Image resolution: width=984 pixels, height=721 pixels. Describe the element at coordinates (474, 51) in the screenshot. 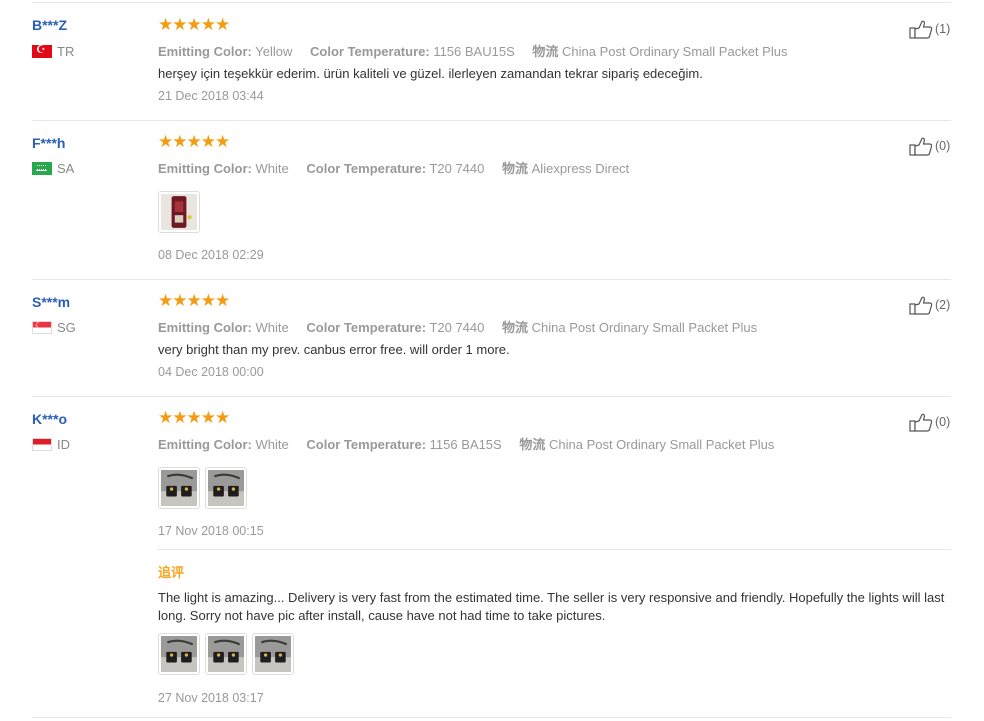

I see `attribute-value: 1156 BAU15S` at that location.